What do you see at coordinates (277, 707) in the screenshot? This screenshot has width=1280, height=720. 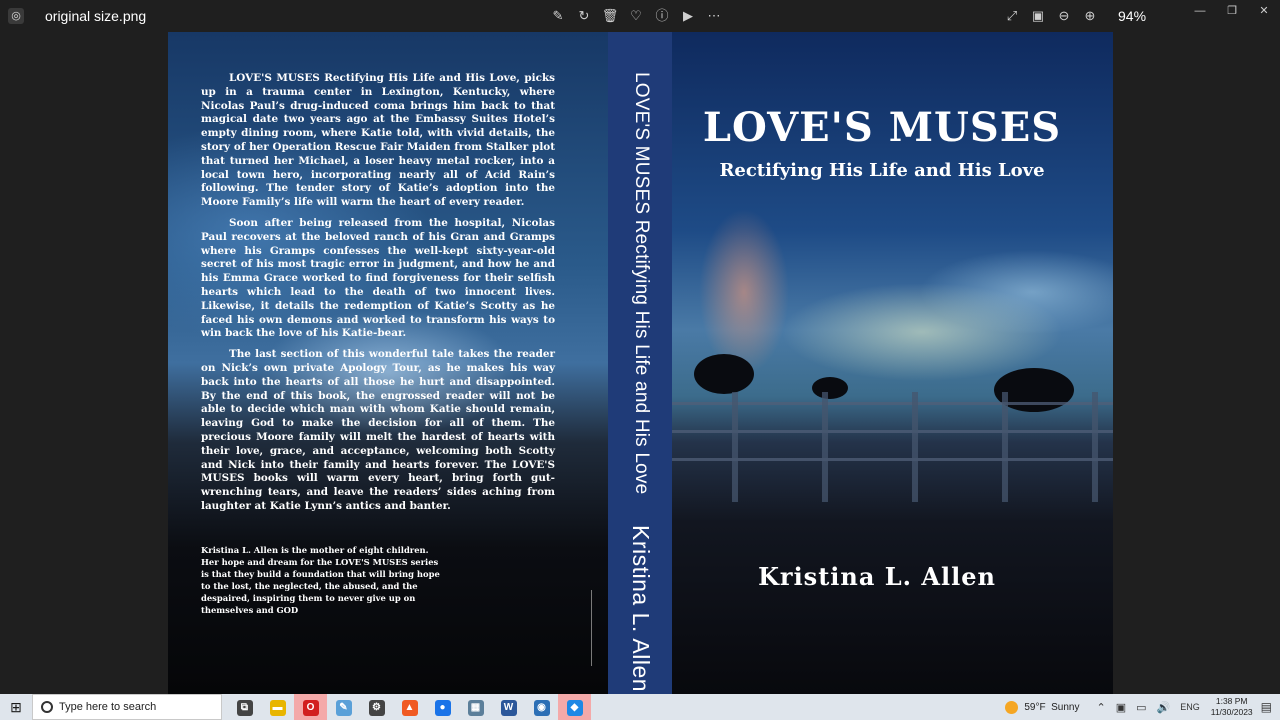 I see `file-explorer-icon: ▬` at bounding box center [277, 707].